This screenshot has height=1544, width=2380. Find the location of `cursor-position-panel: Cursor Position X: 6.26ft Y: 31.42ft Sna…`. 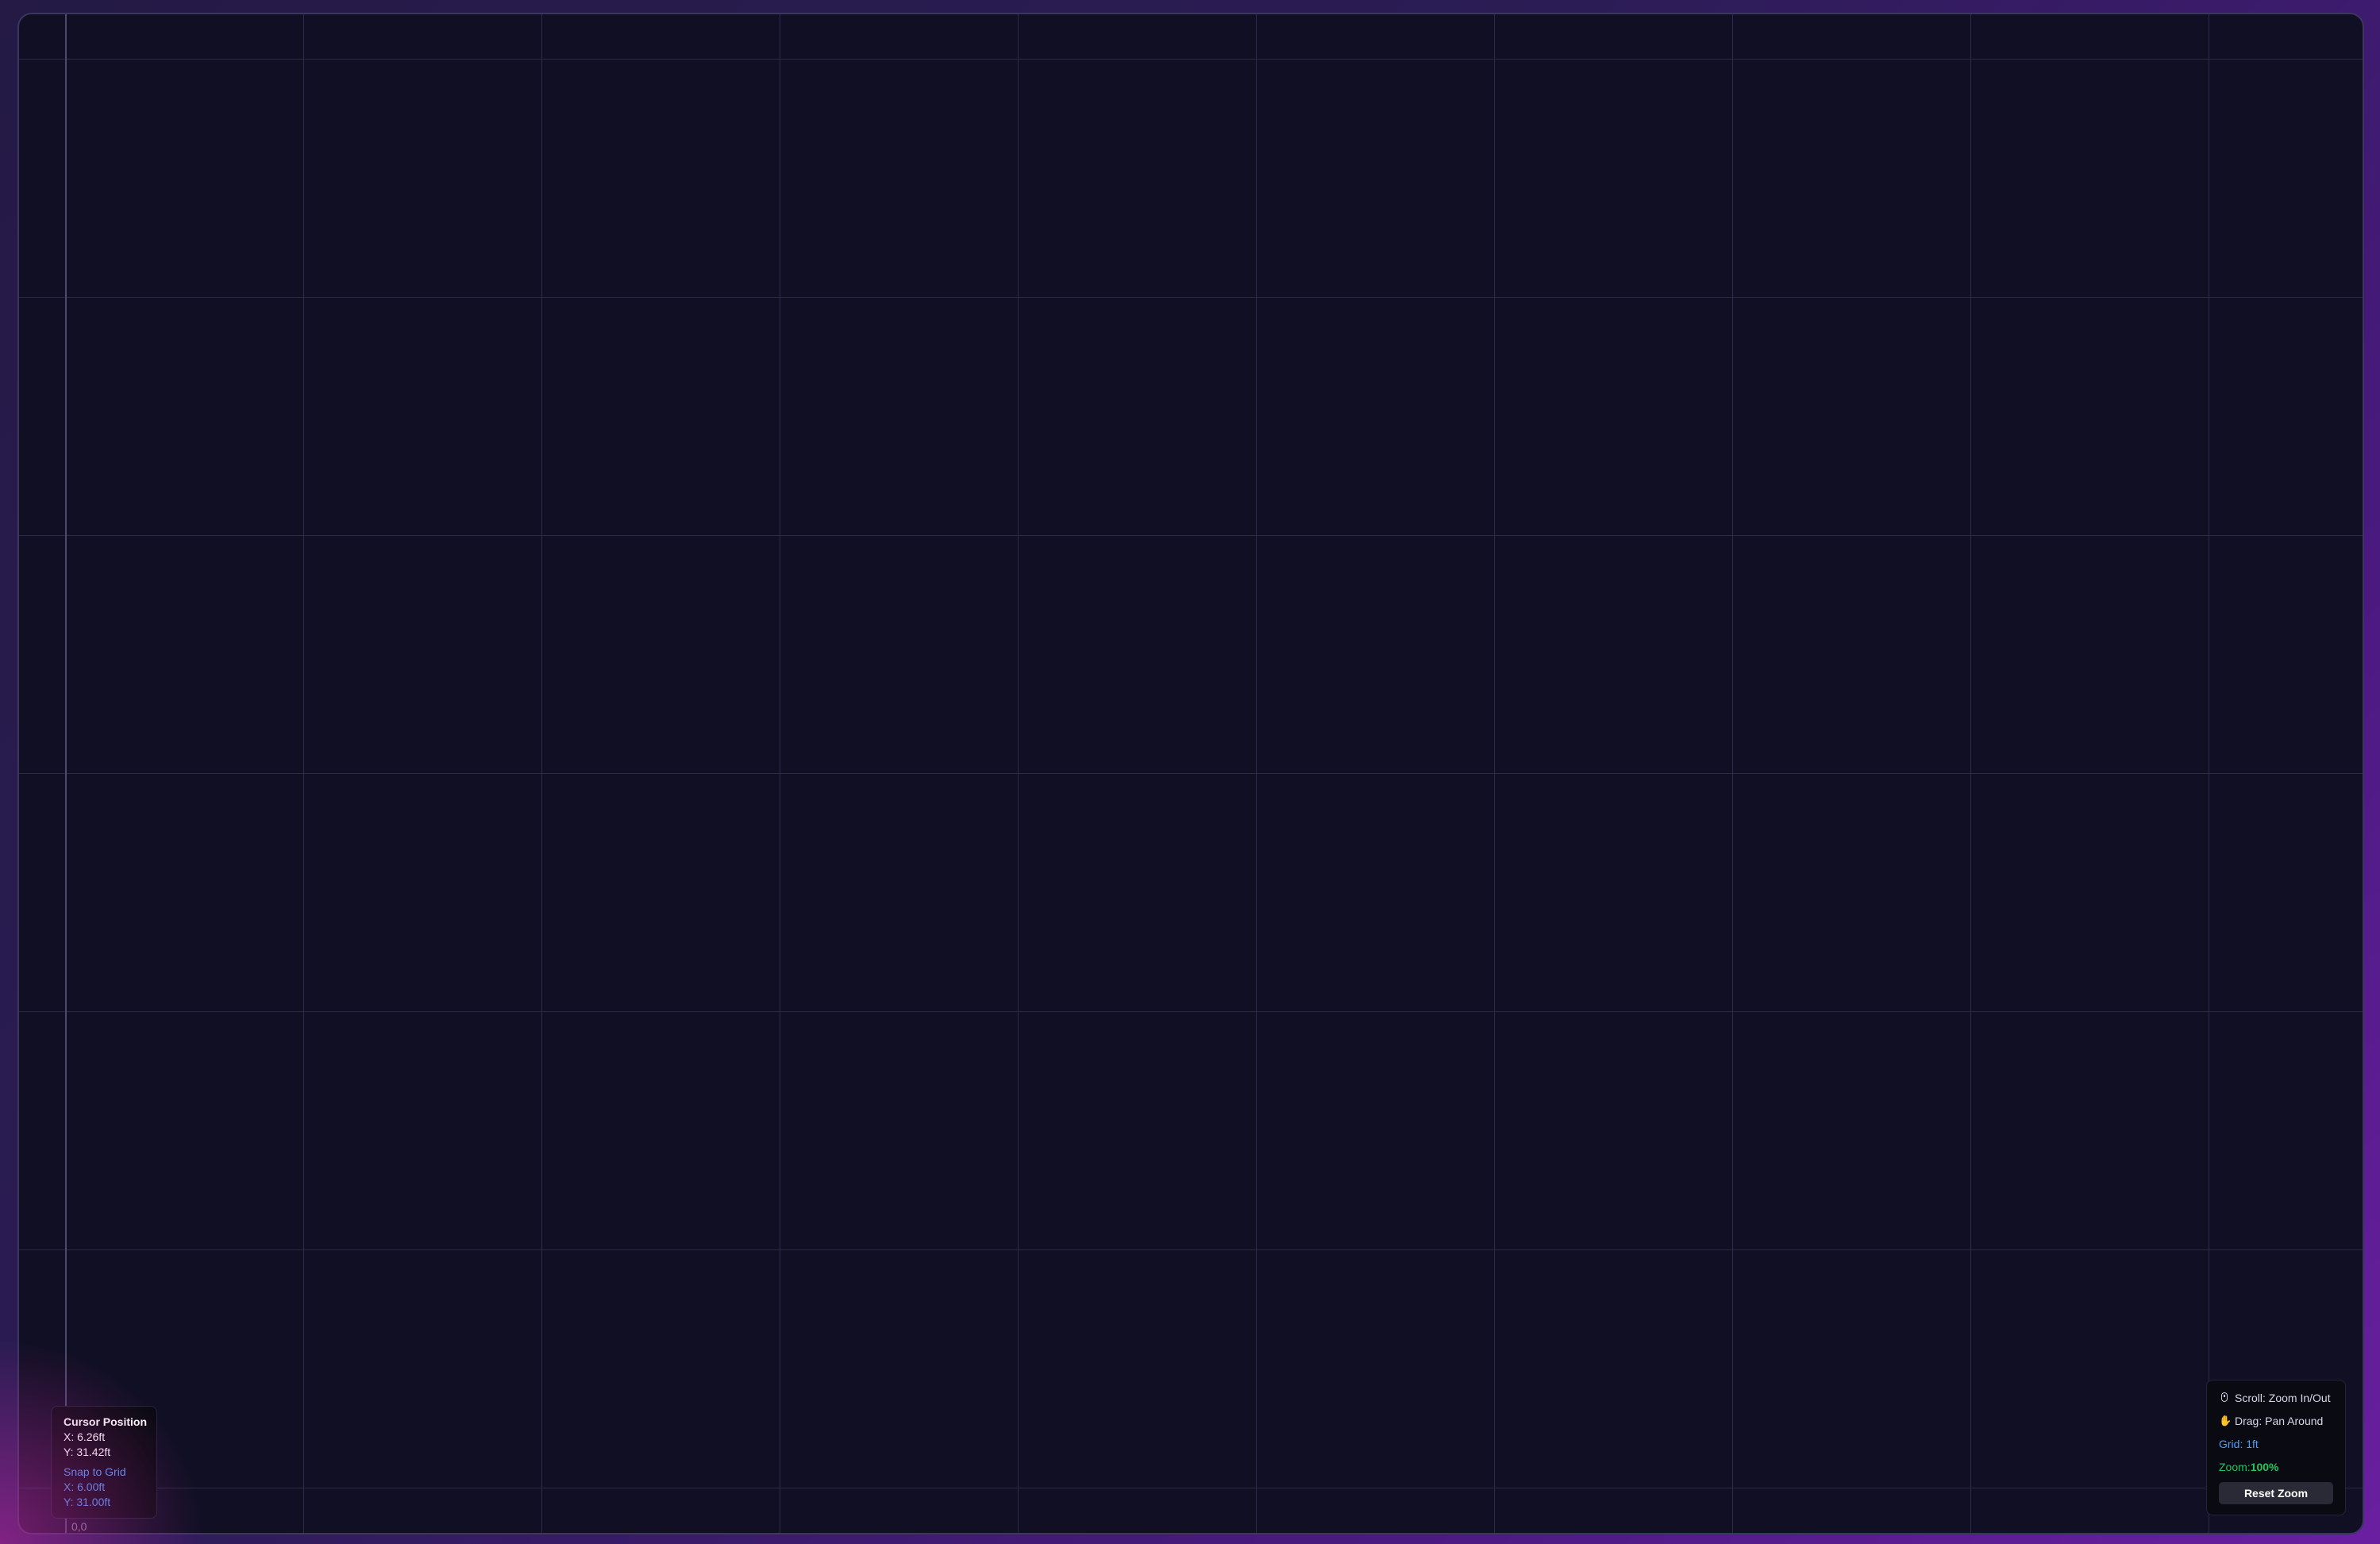

cursor-position-panel: Cursor Position X: 6.26ft Y: 31.42ft Sna… is located at coordinates (104, 1462).